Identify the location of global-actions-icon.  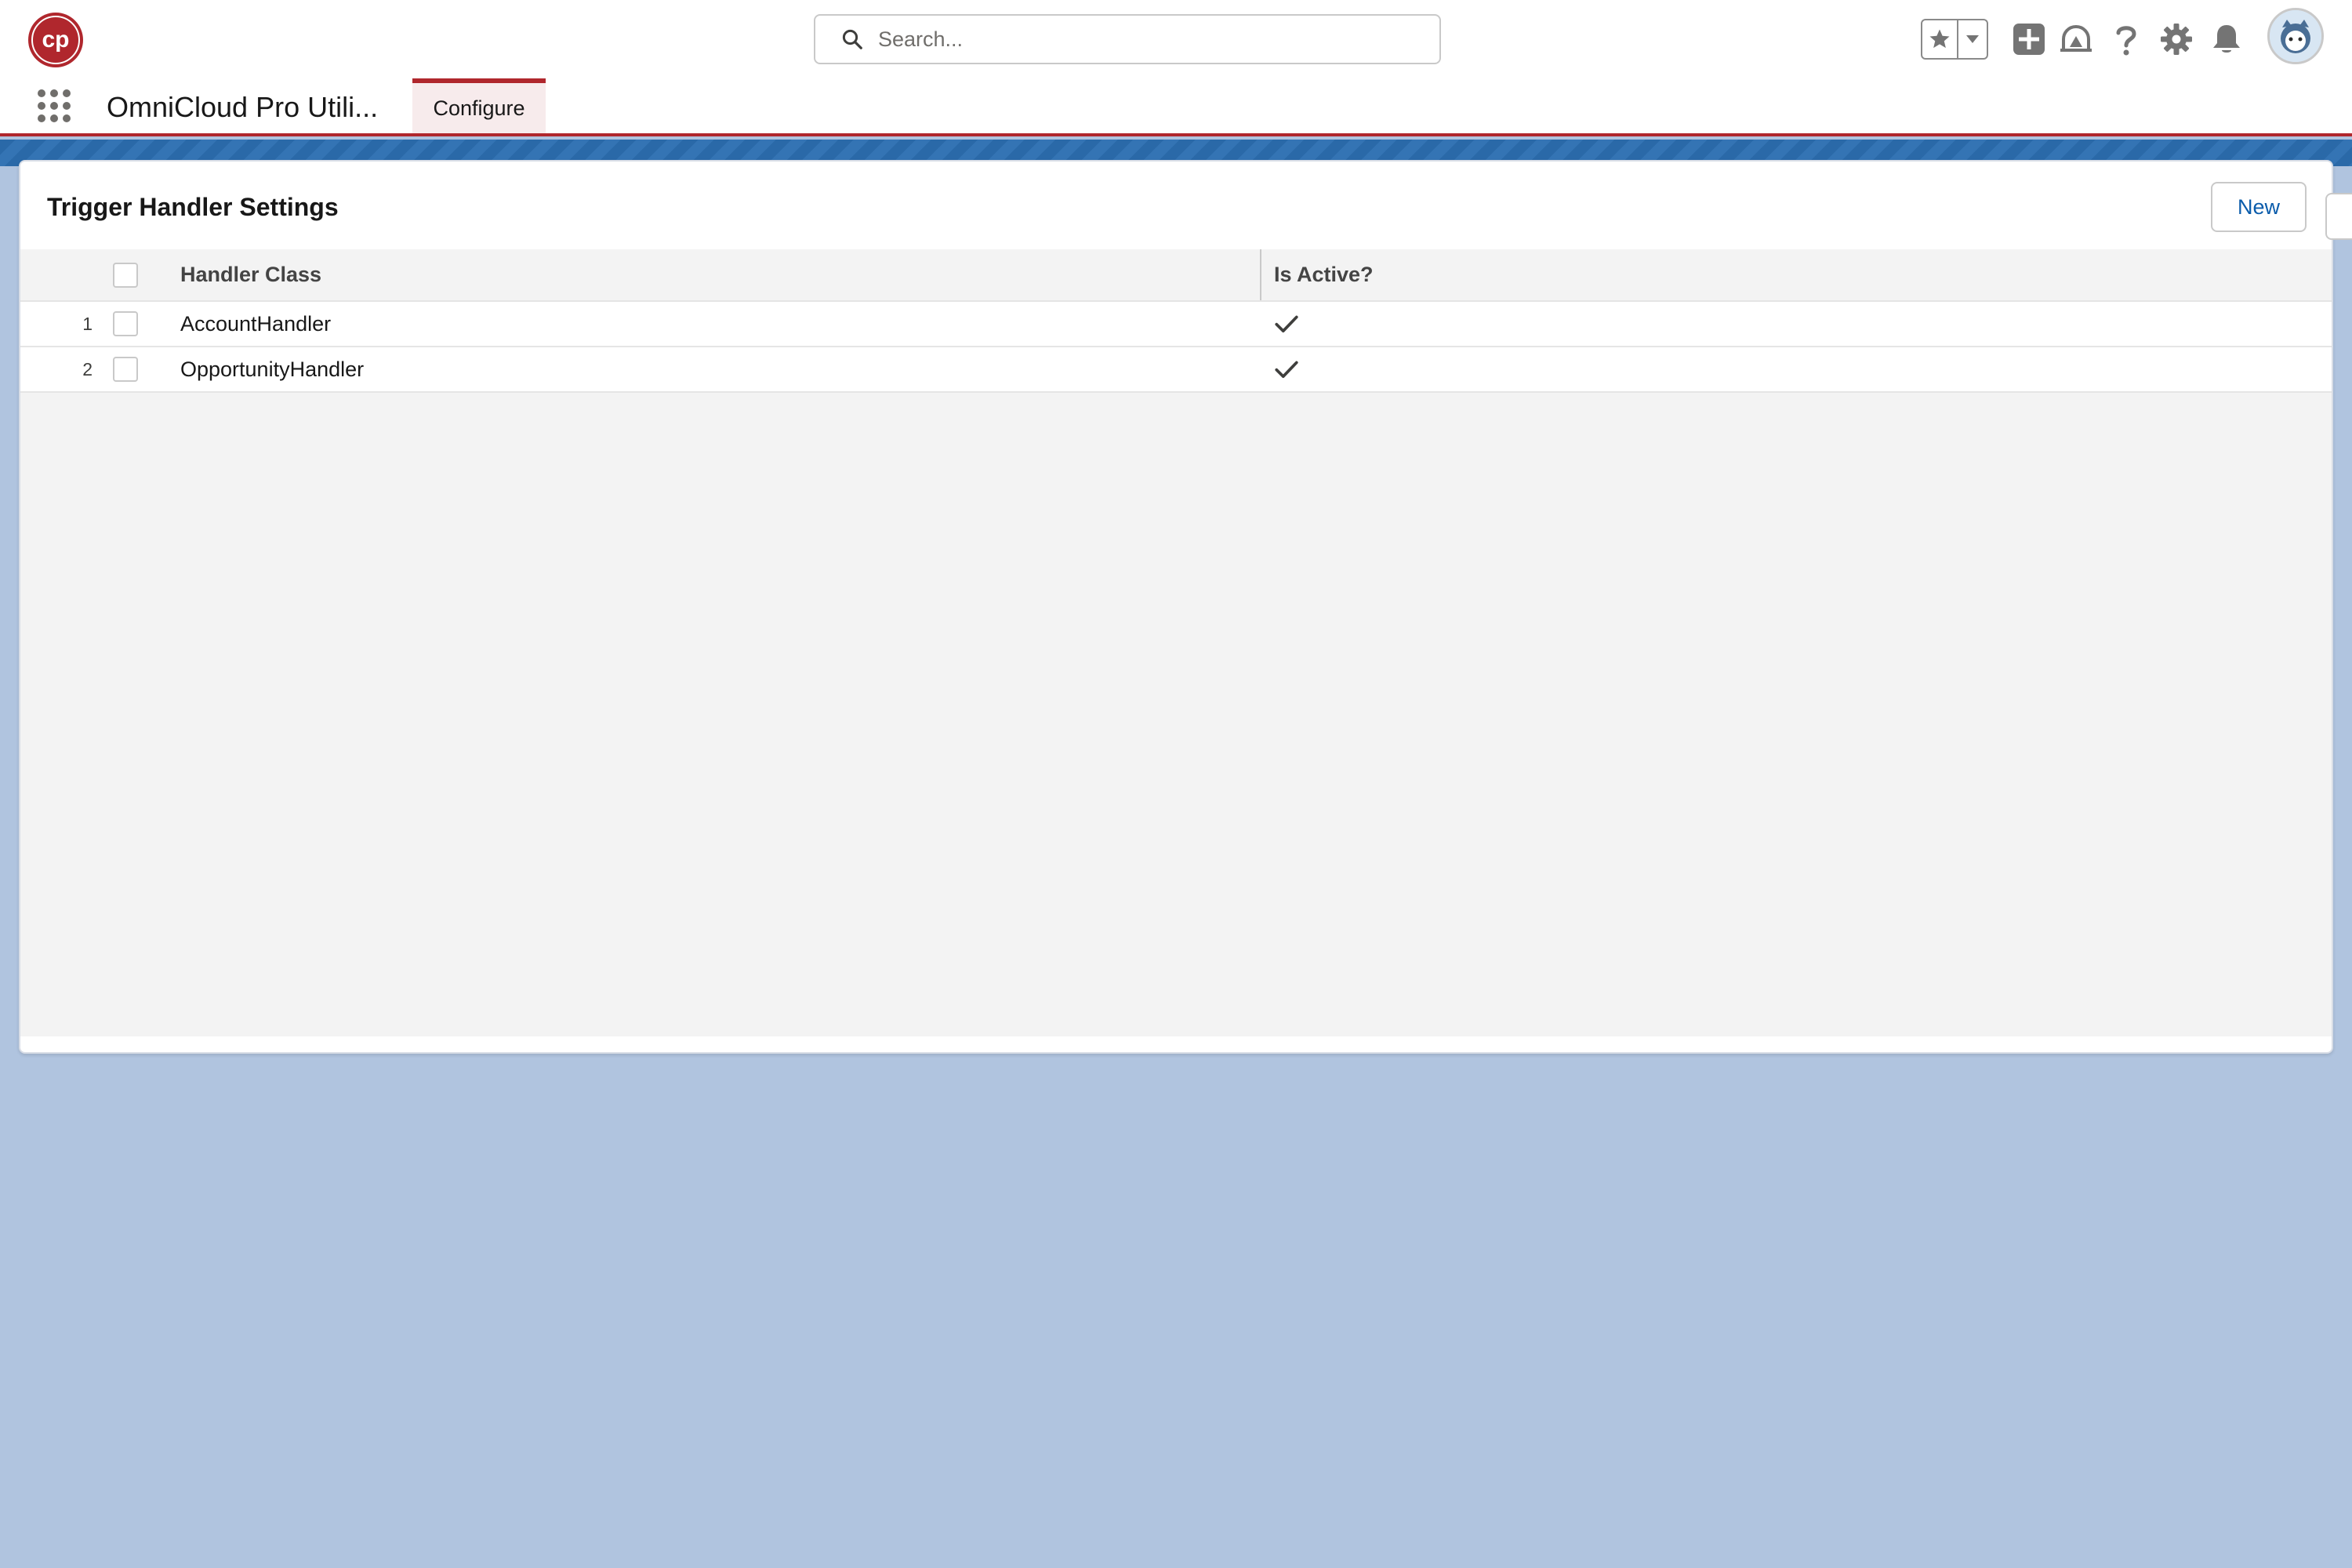
(2029, 39).